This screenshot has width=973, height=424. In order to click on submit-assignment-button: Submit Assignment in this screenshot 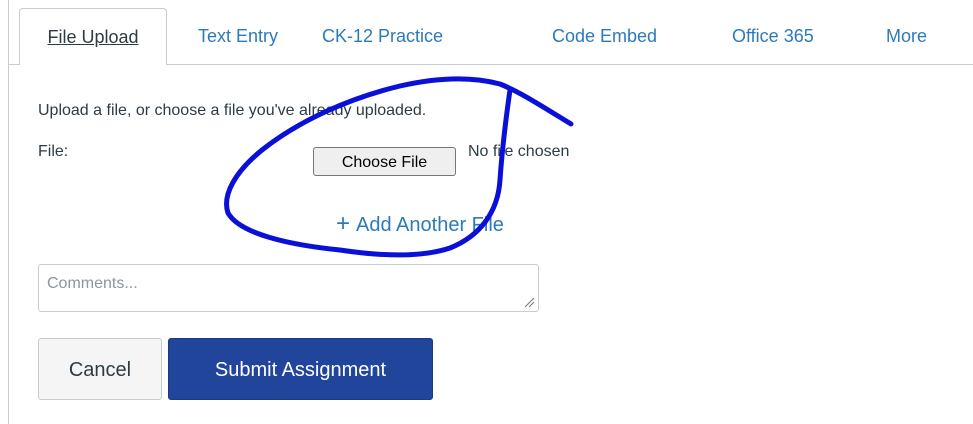, I will do `click(300, 369)`.